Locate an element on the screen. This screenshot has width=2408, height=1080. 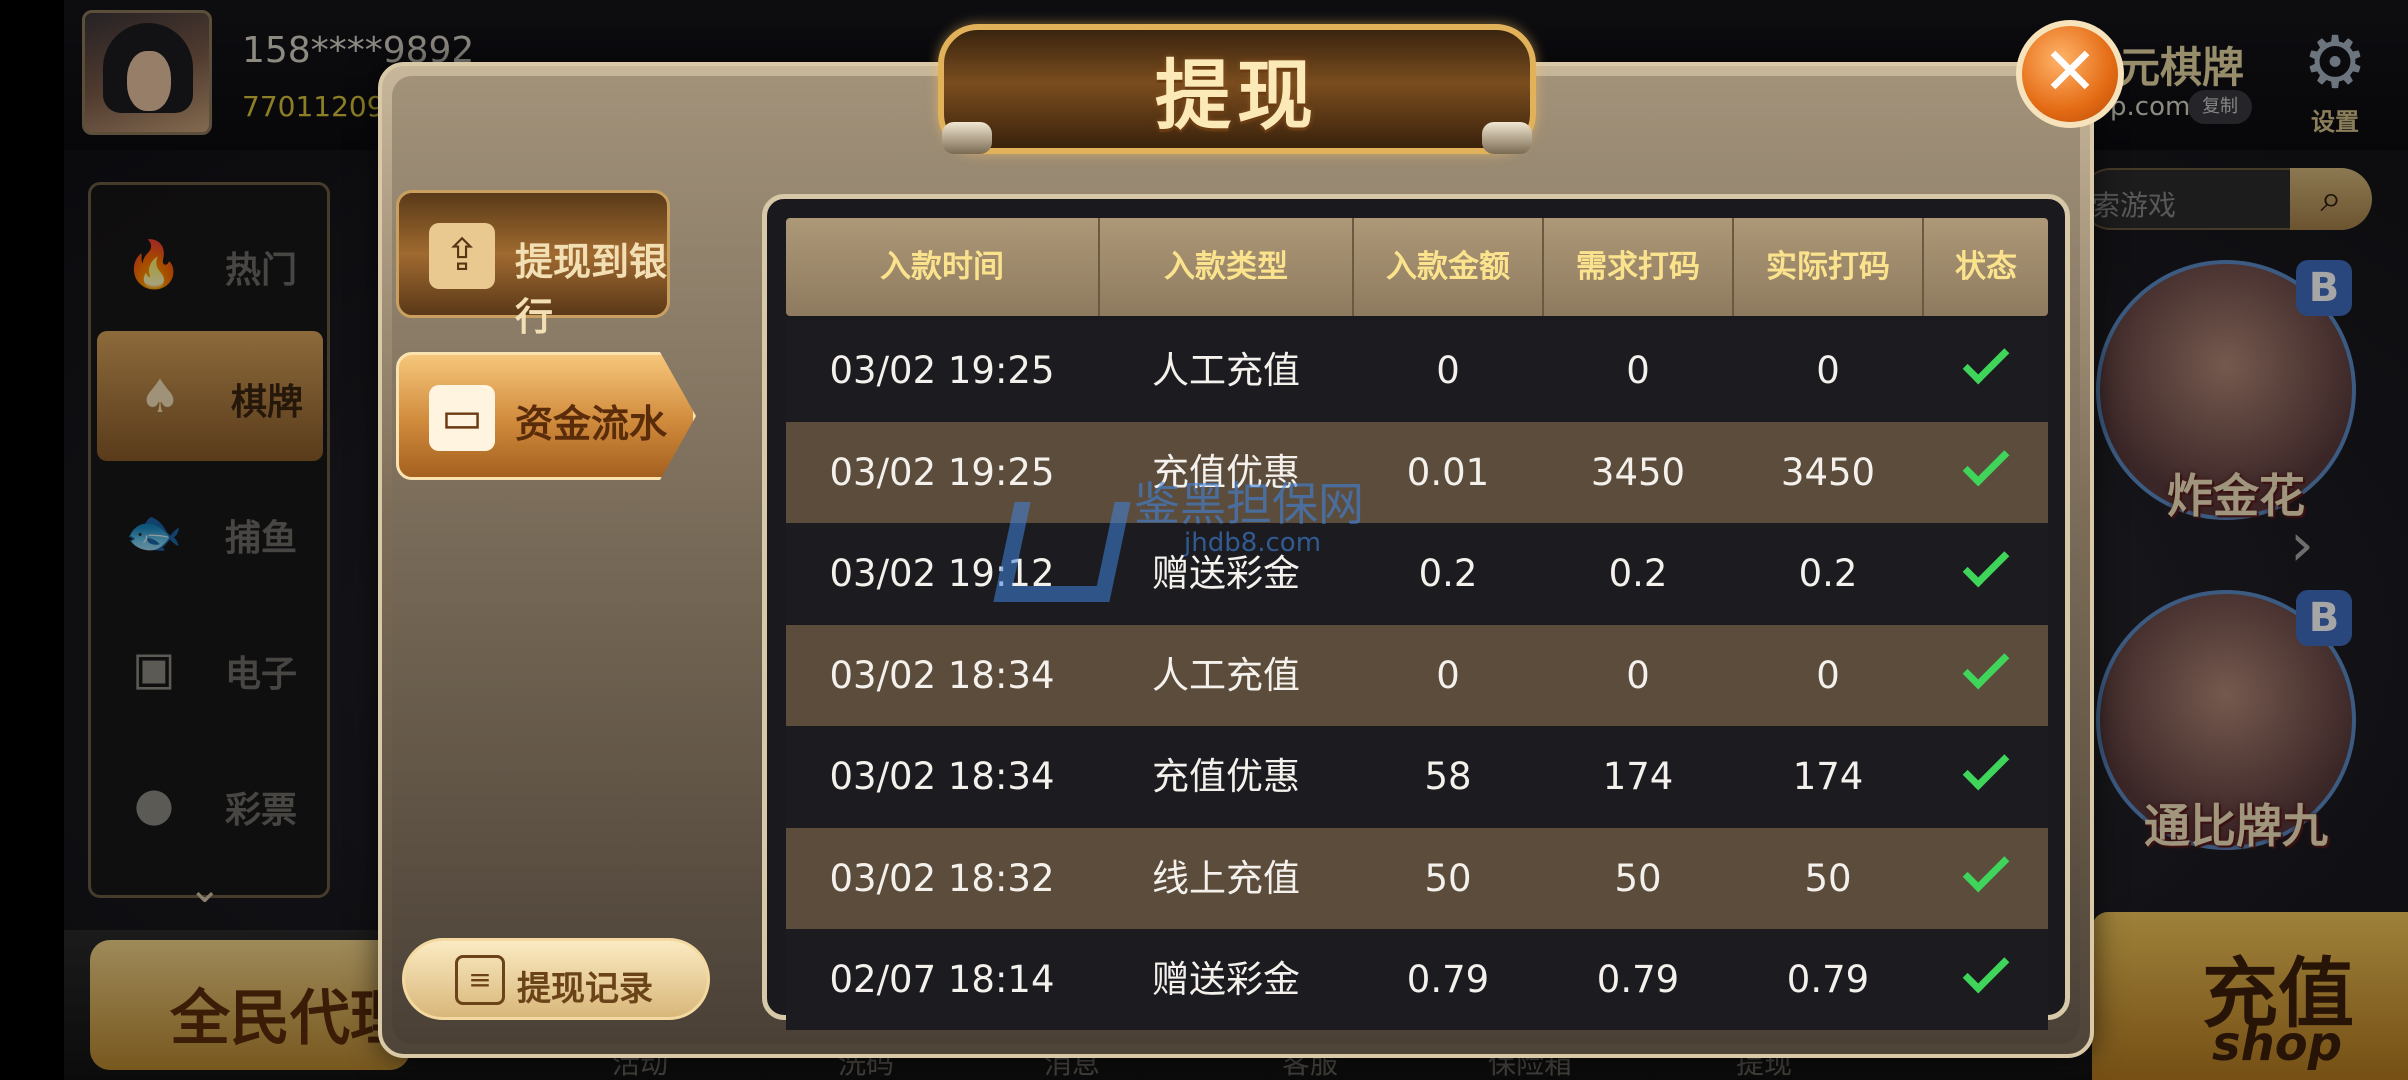
record-icon: ≡ is located at coordinates (480, 980).